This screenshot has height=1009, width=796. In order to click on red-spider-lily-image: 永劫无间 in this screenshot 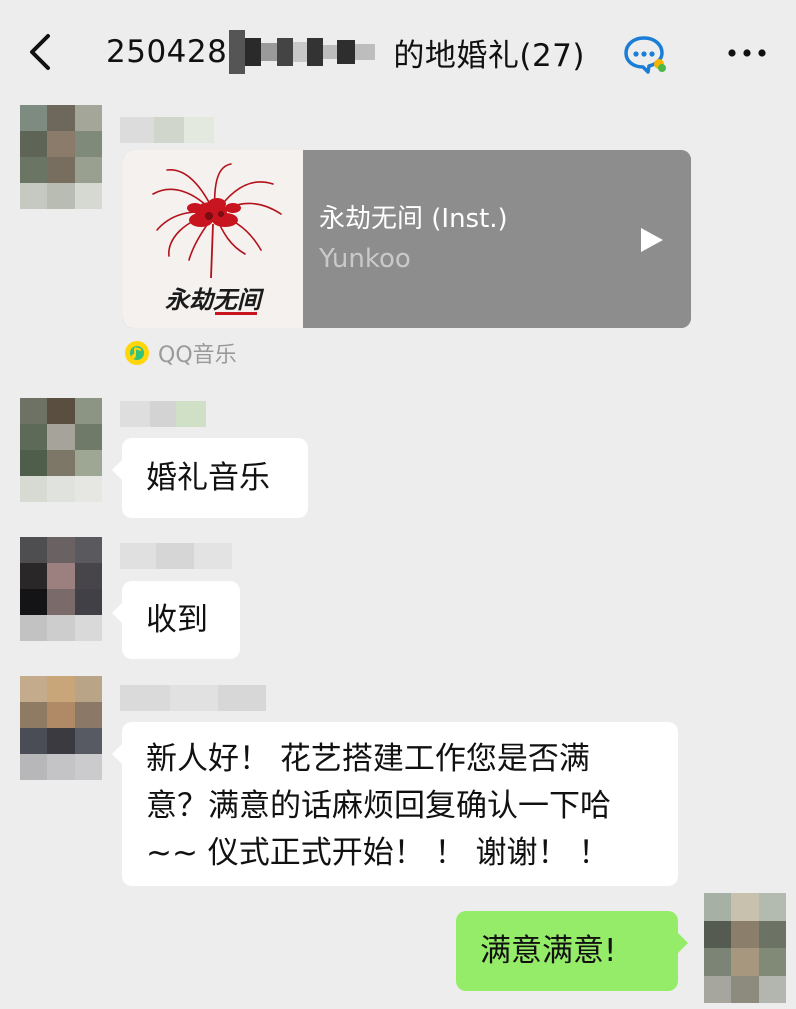, I will do `click(217, 239)`.